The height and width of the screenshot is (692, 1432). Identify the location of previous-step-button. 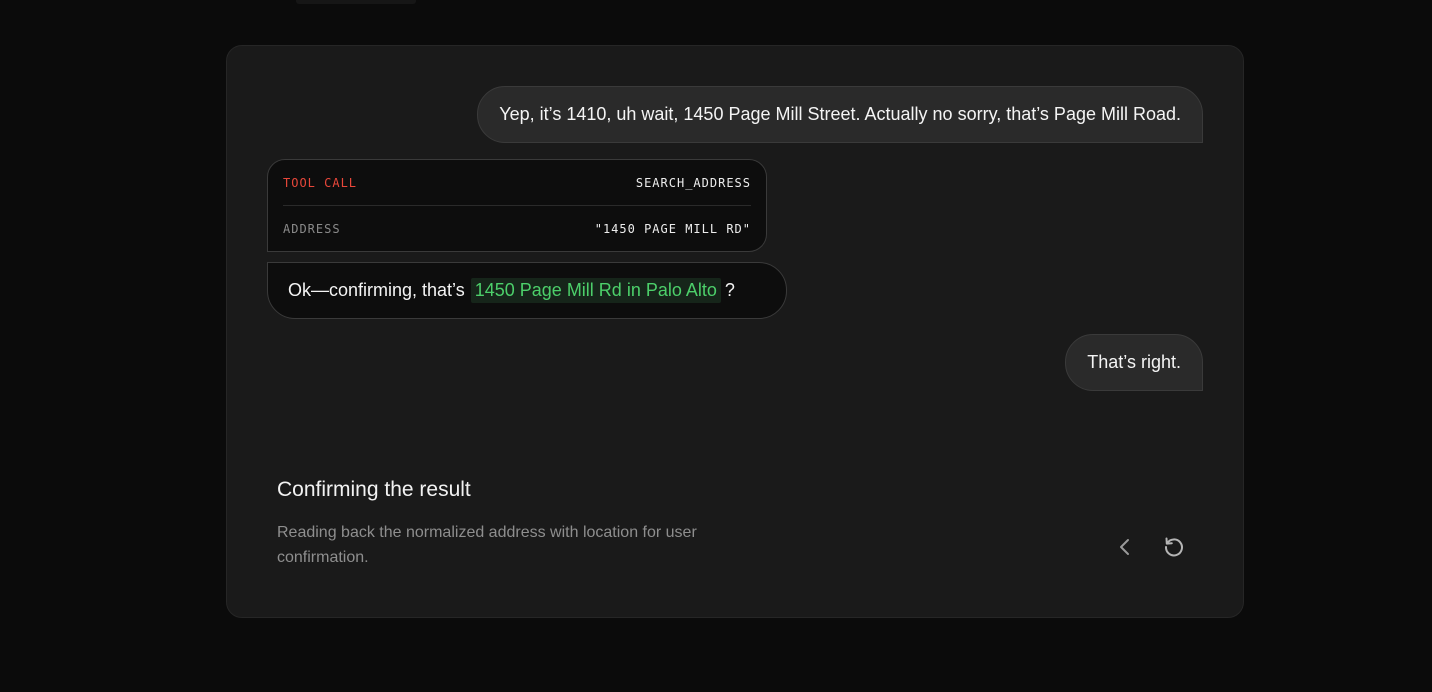
(1125, 547).